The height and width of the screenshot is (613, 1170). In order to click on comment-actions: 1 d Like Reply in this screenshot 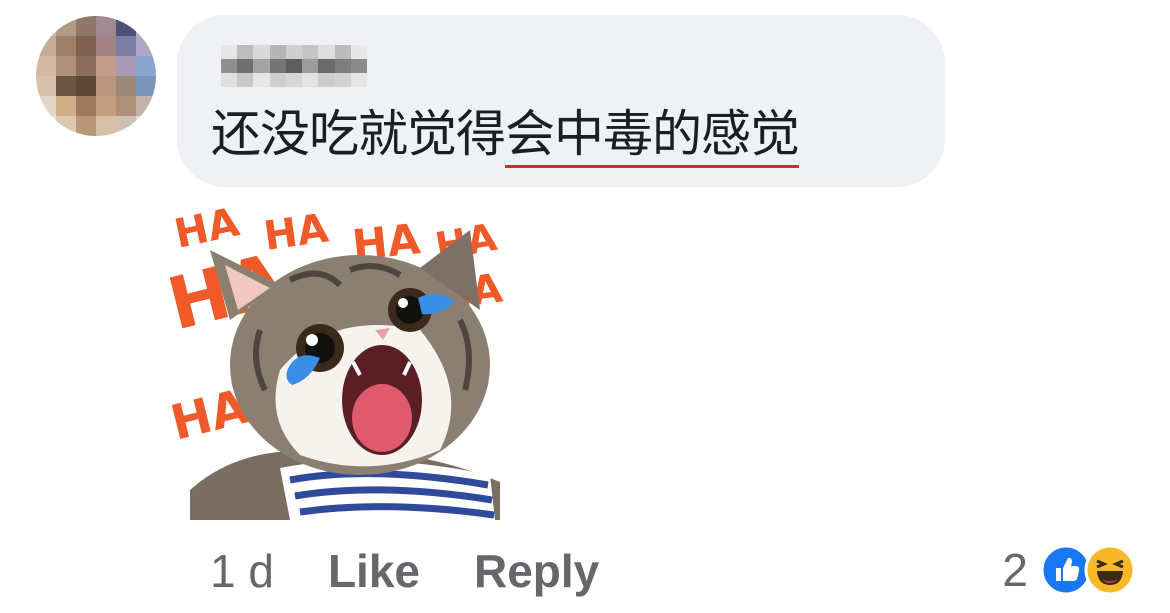, I will do `click(431, 571)`.